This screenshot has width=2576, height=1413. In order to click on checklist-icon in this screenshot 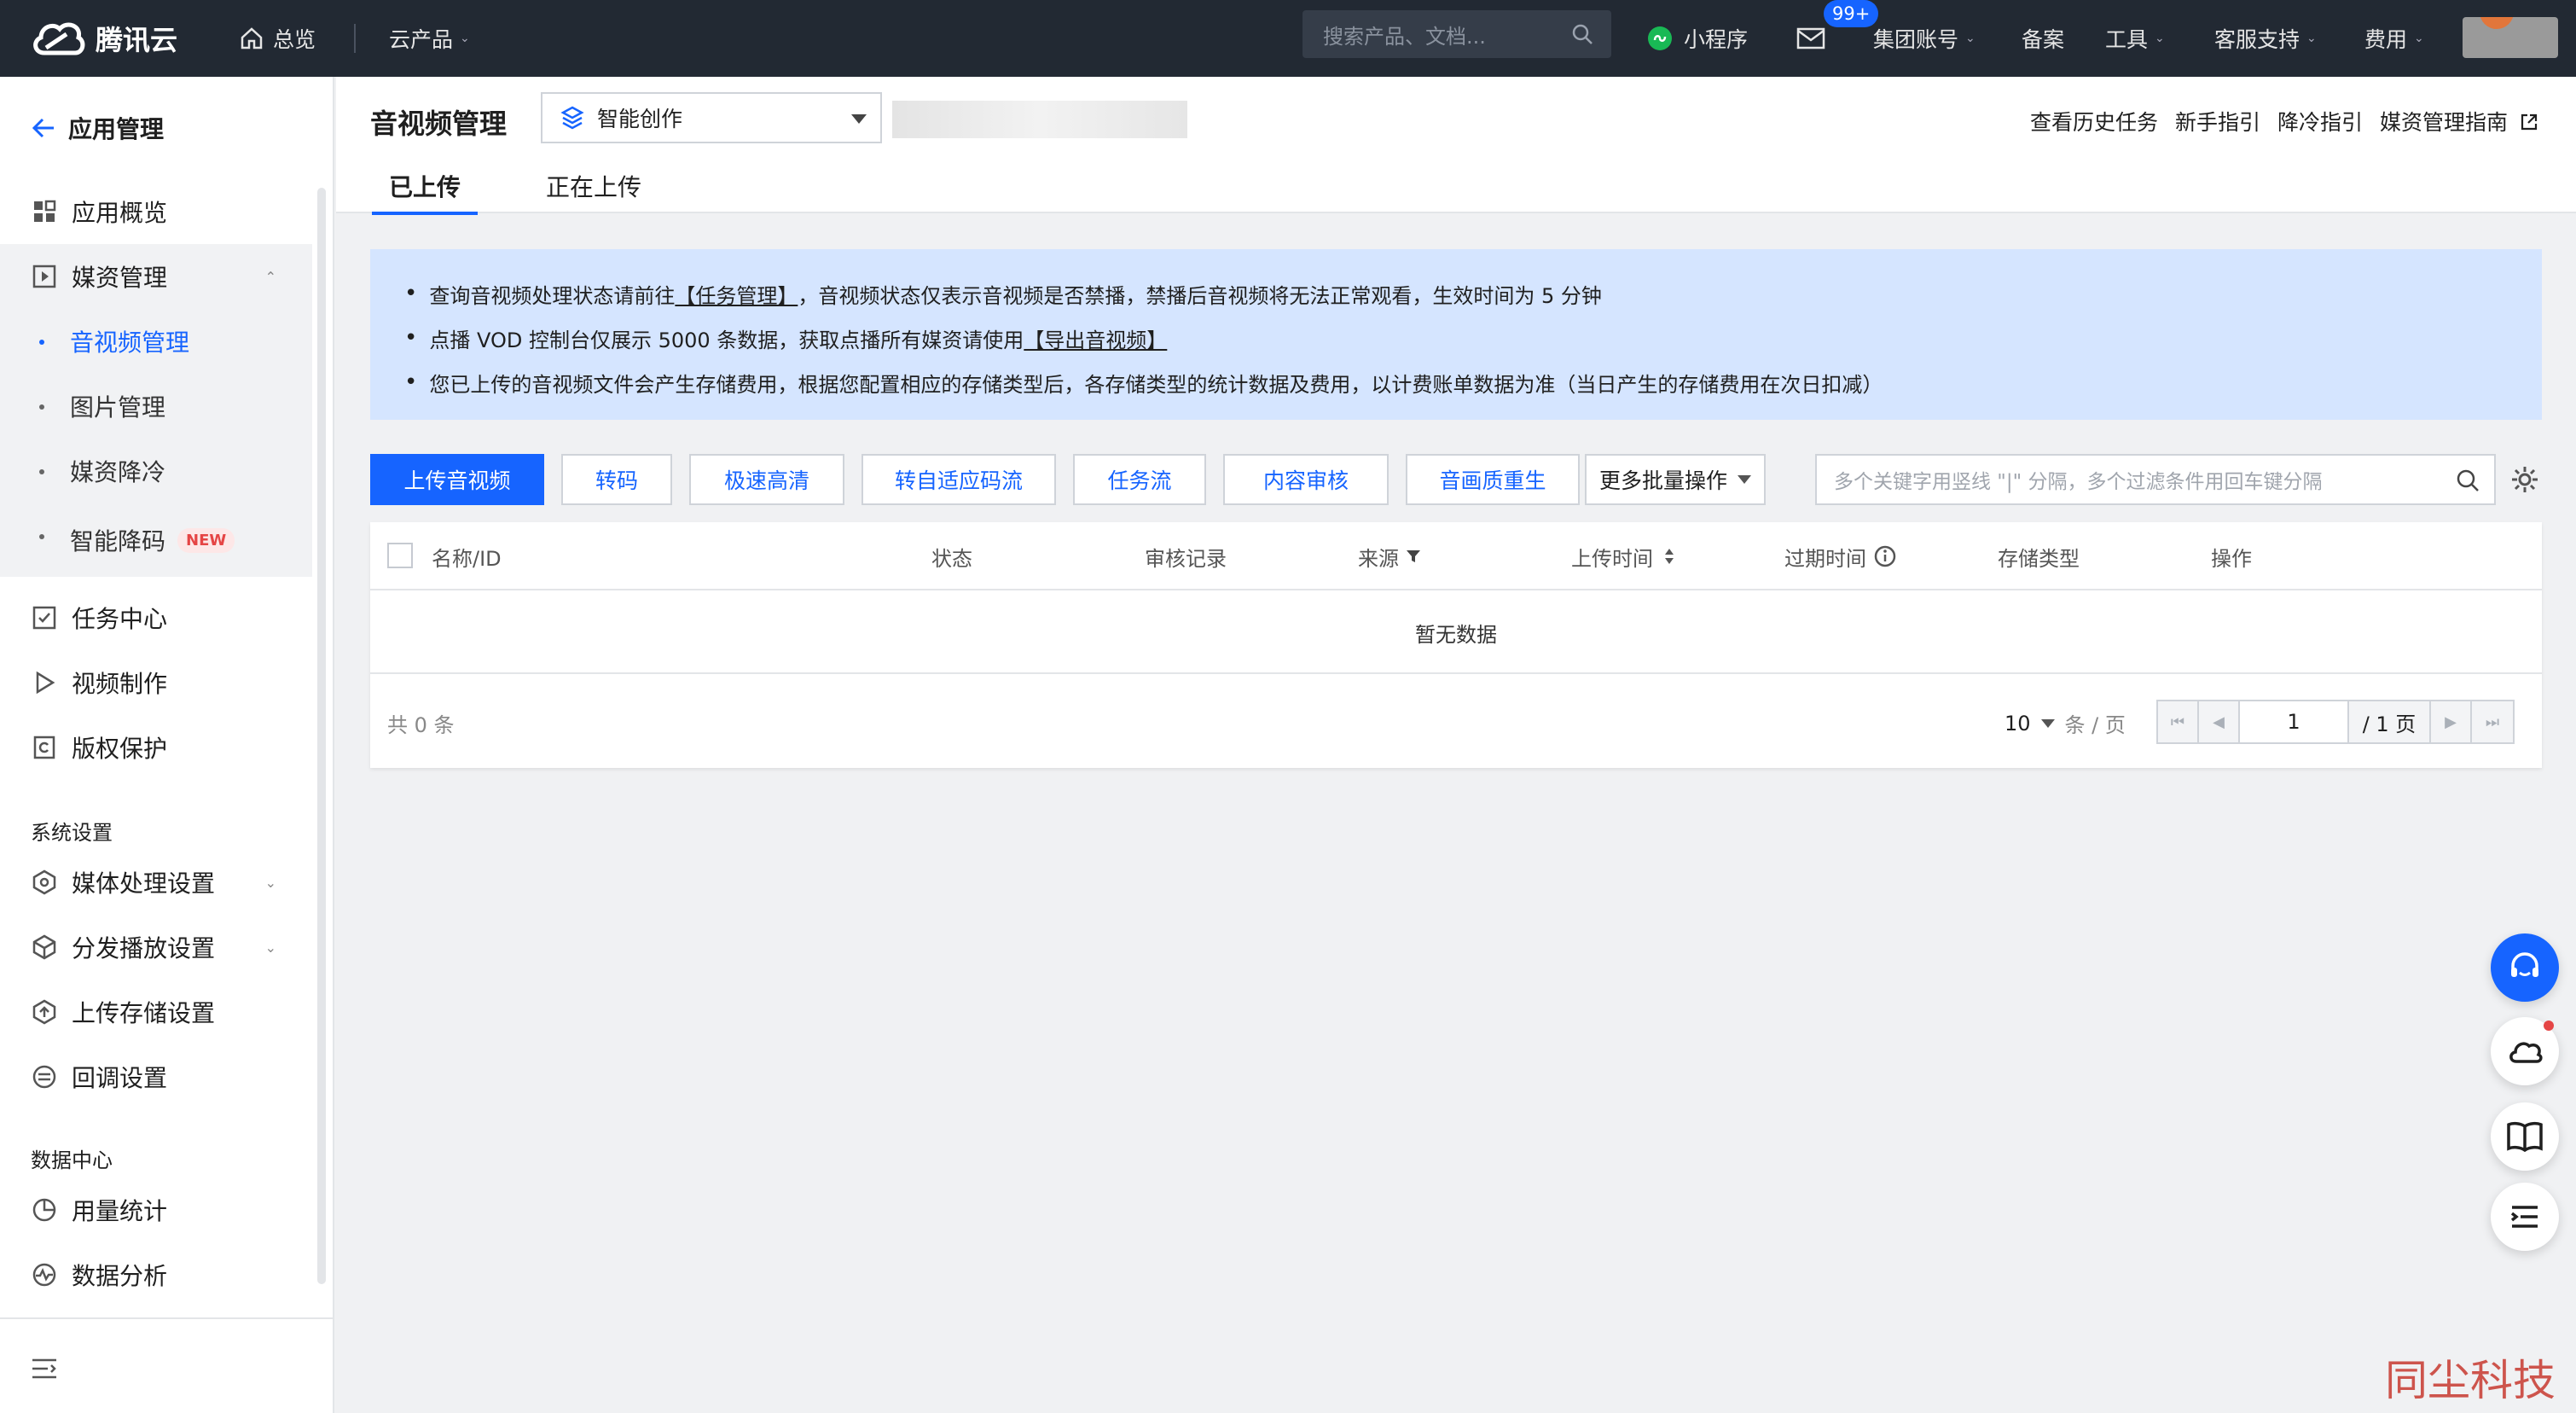, I will do `click(44, 617)`.